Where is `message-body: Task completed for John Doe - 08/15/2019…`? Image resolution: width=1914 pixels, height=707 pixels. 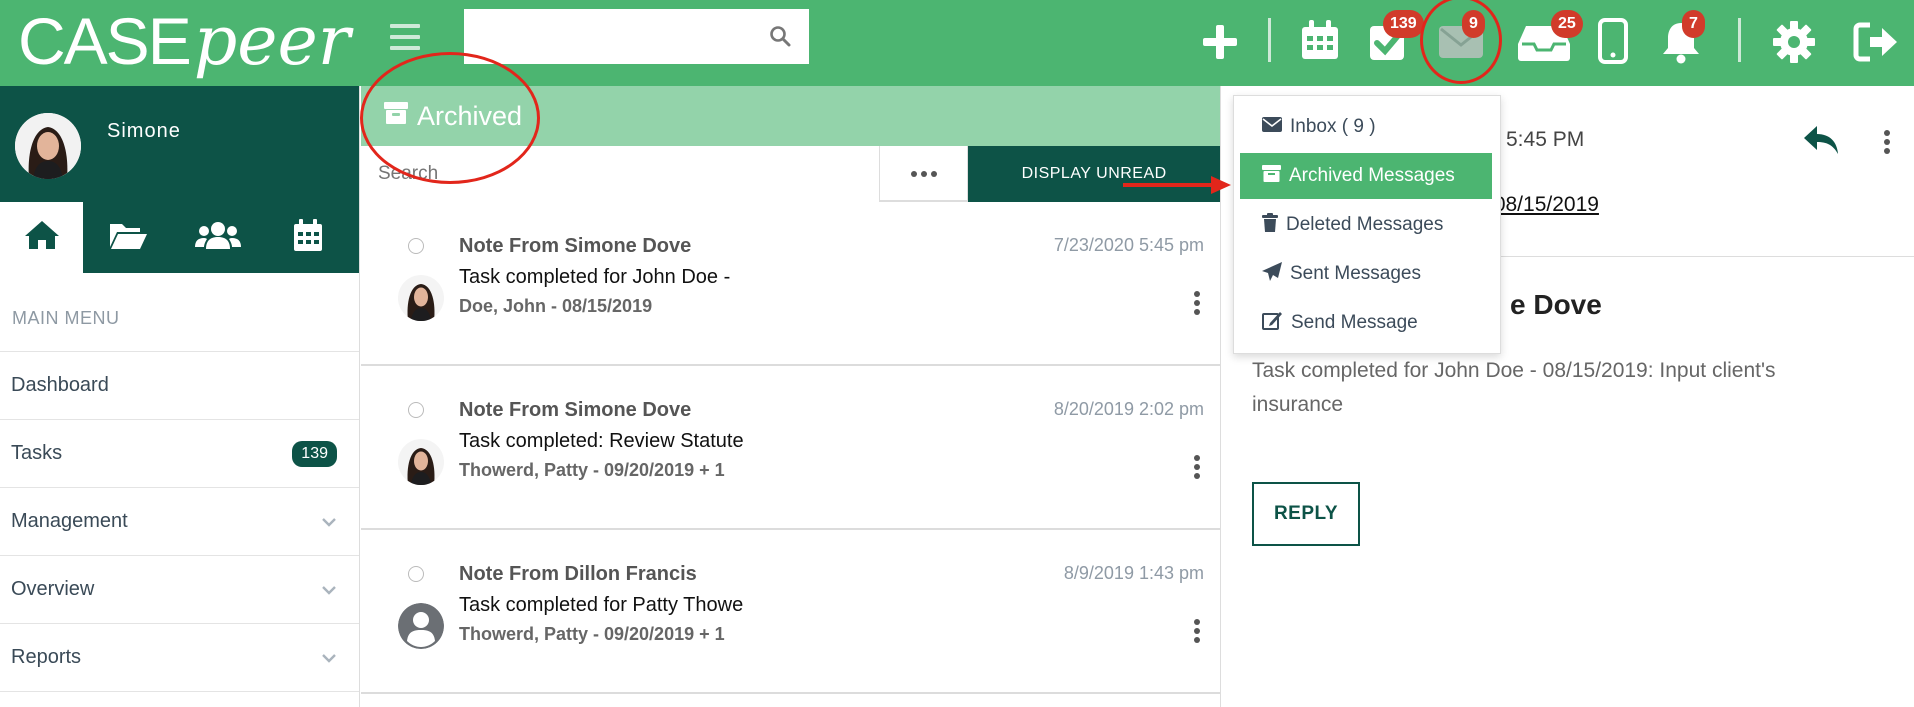 message-body: Task completed for John Doe - 08/15/2019… is located at coordinates (1514, 387).